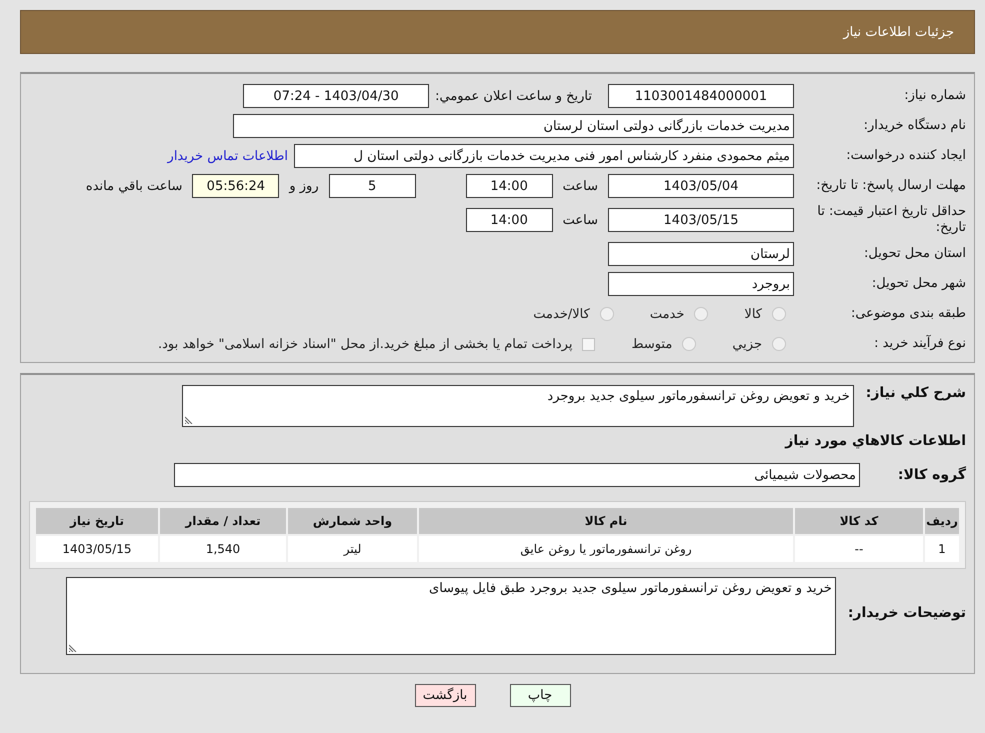 This screenshot has height=733, width=985. I want to click on deadline-date-field: 1403/05/04, so click(701, 186).